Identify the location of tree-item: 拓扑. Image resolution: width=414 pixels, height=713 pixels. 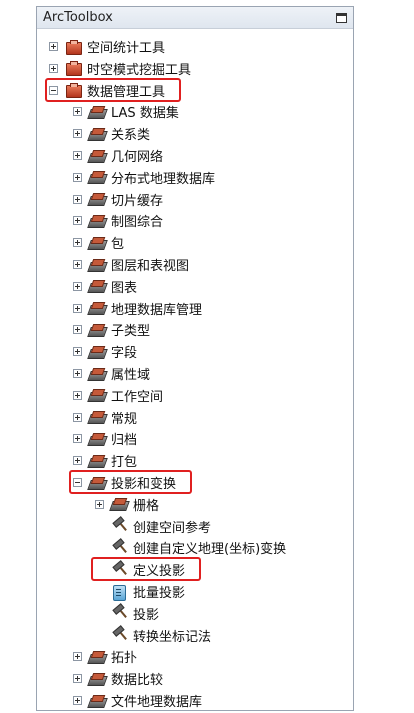
(105, 656).